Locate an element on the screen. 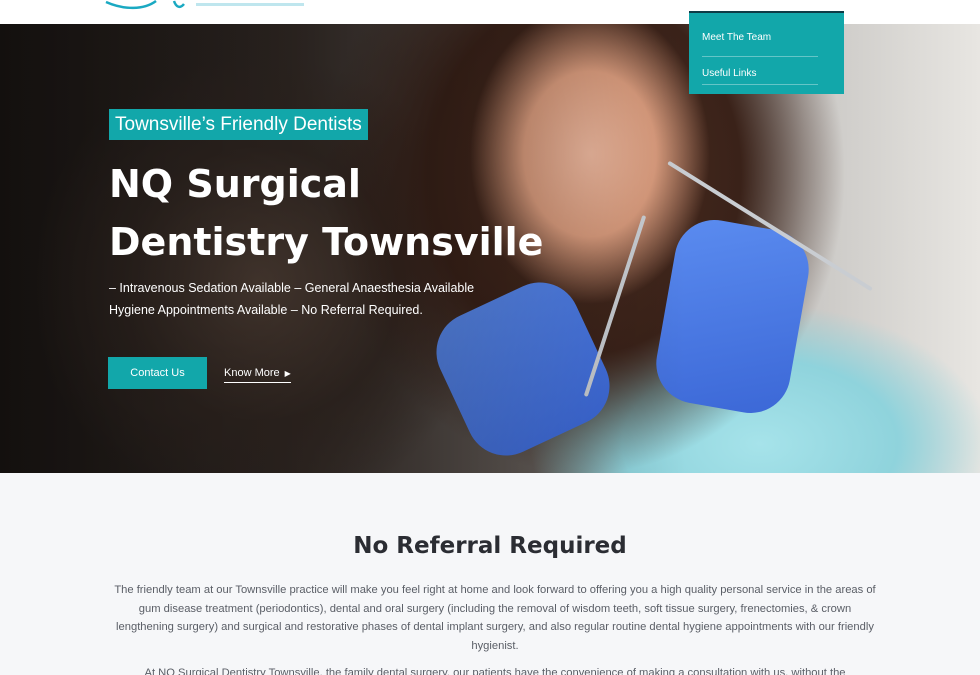  know-more-label: Know More is located at coordinates (252, 373).